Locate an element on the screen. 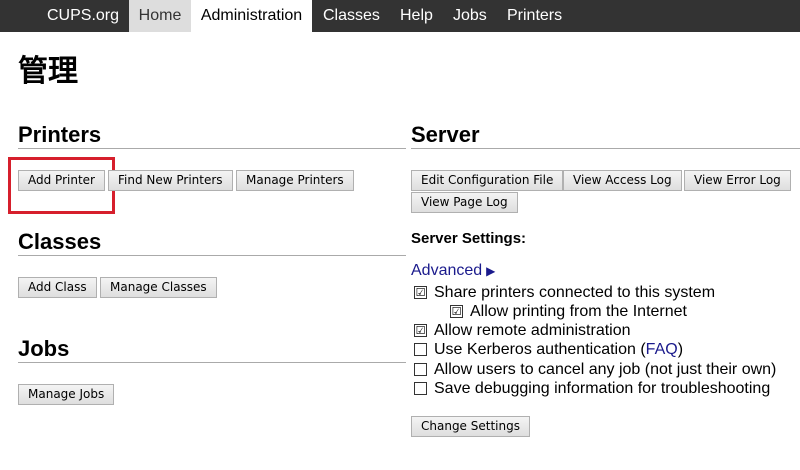 This screenshot has height=470, width=800. tab-printers: Printers is located at coordinates (534, 16).